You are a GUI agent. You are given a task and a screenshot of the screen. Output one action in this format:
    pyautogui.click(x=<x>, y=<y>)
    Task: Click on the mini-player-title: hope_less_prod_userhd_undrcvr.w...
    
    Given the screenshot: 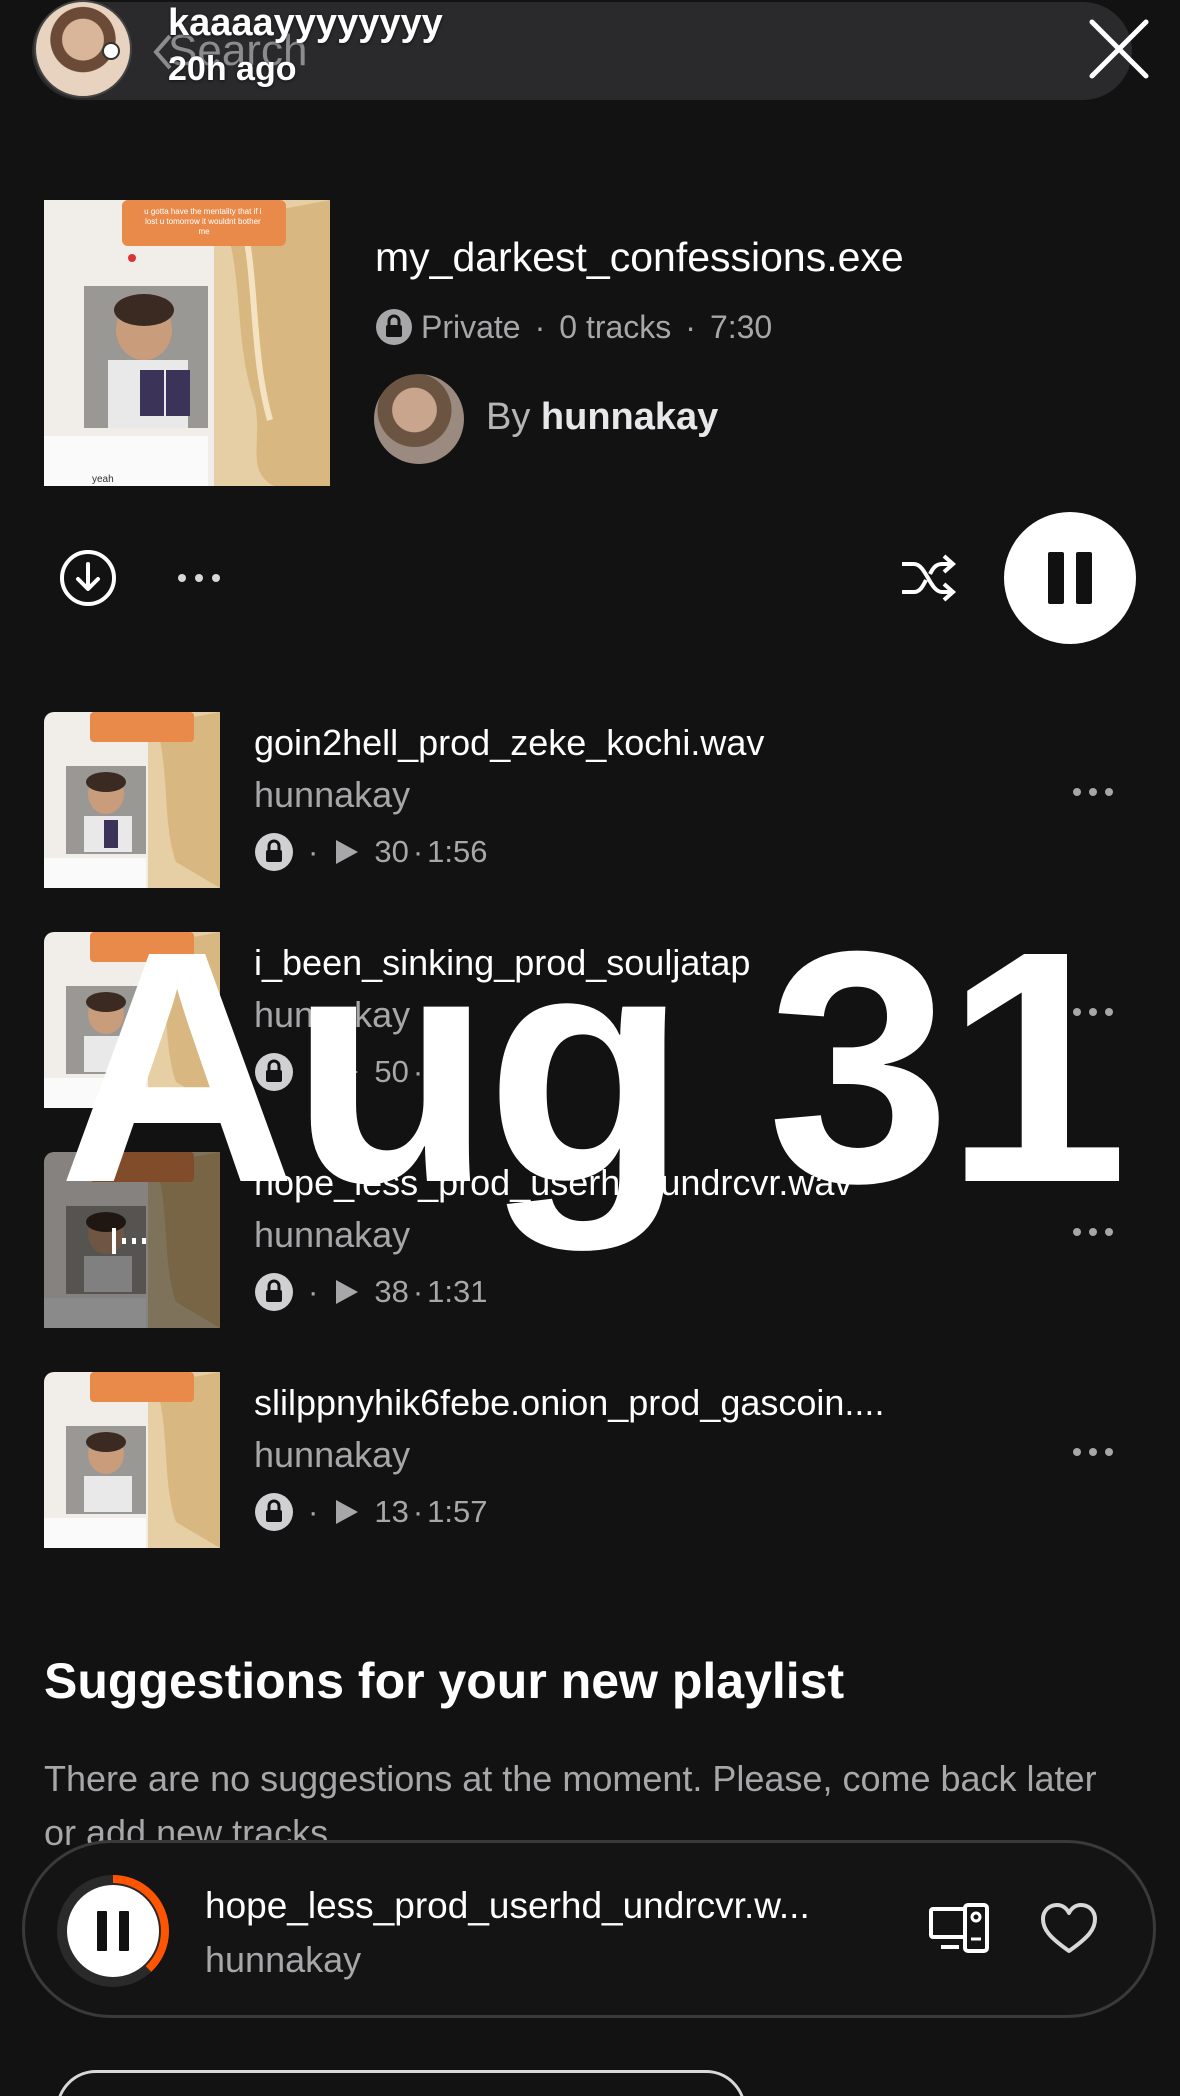 What is the action you would take?
    pyautogui.click(x=507, y=1905)
    